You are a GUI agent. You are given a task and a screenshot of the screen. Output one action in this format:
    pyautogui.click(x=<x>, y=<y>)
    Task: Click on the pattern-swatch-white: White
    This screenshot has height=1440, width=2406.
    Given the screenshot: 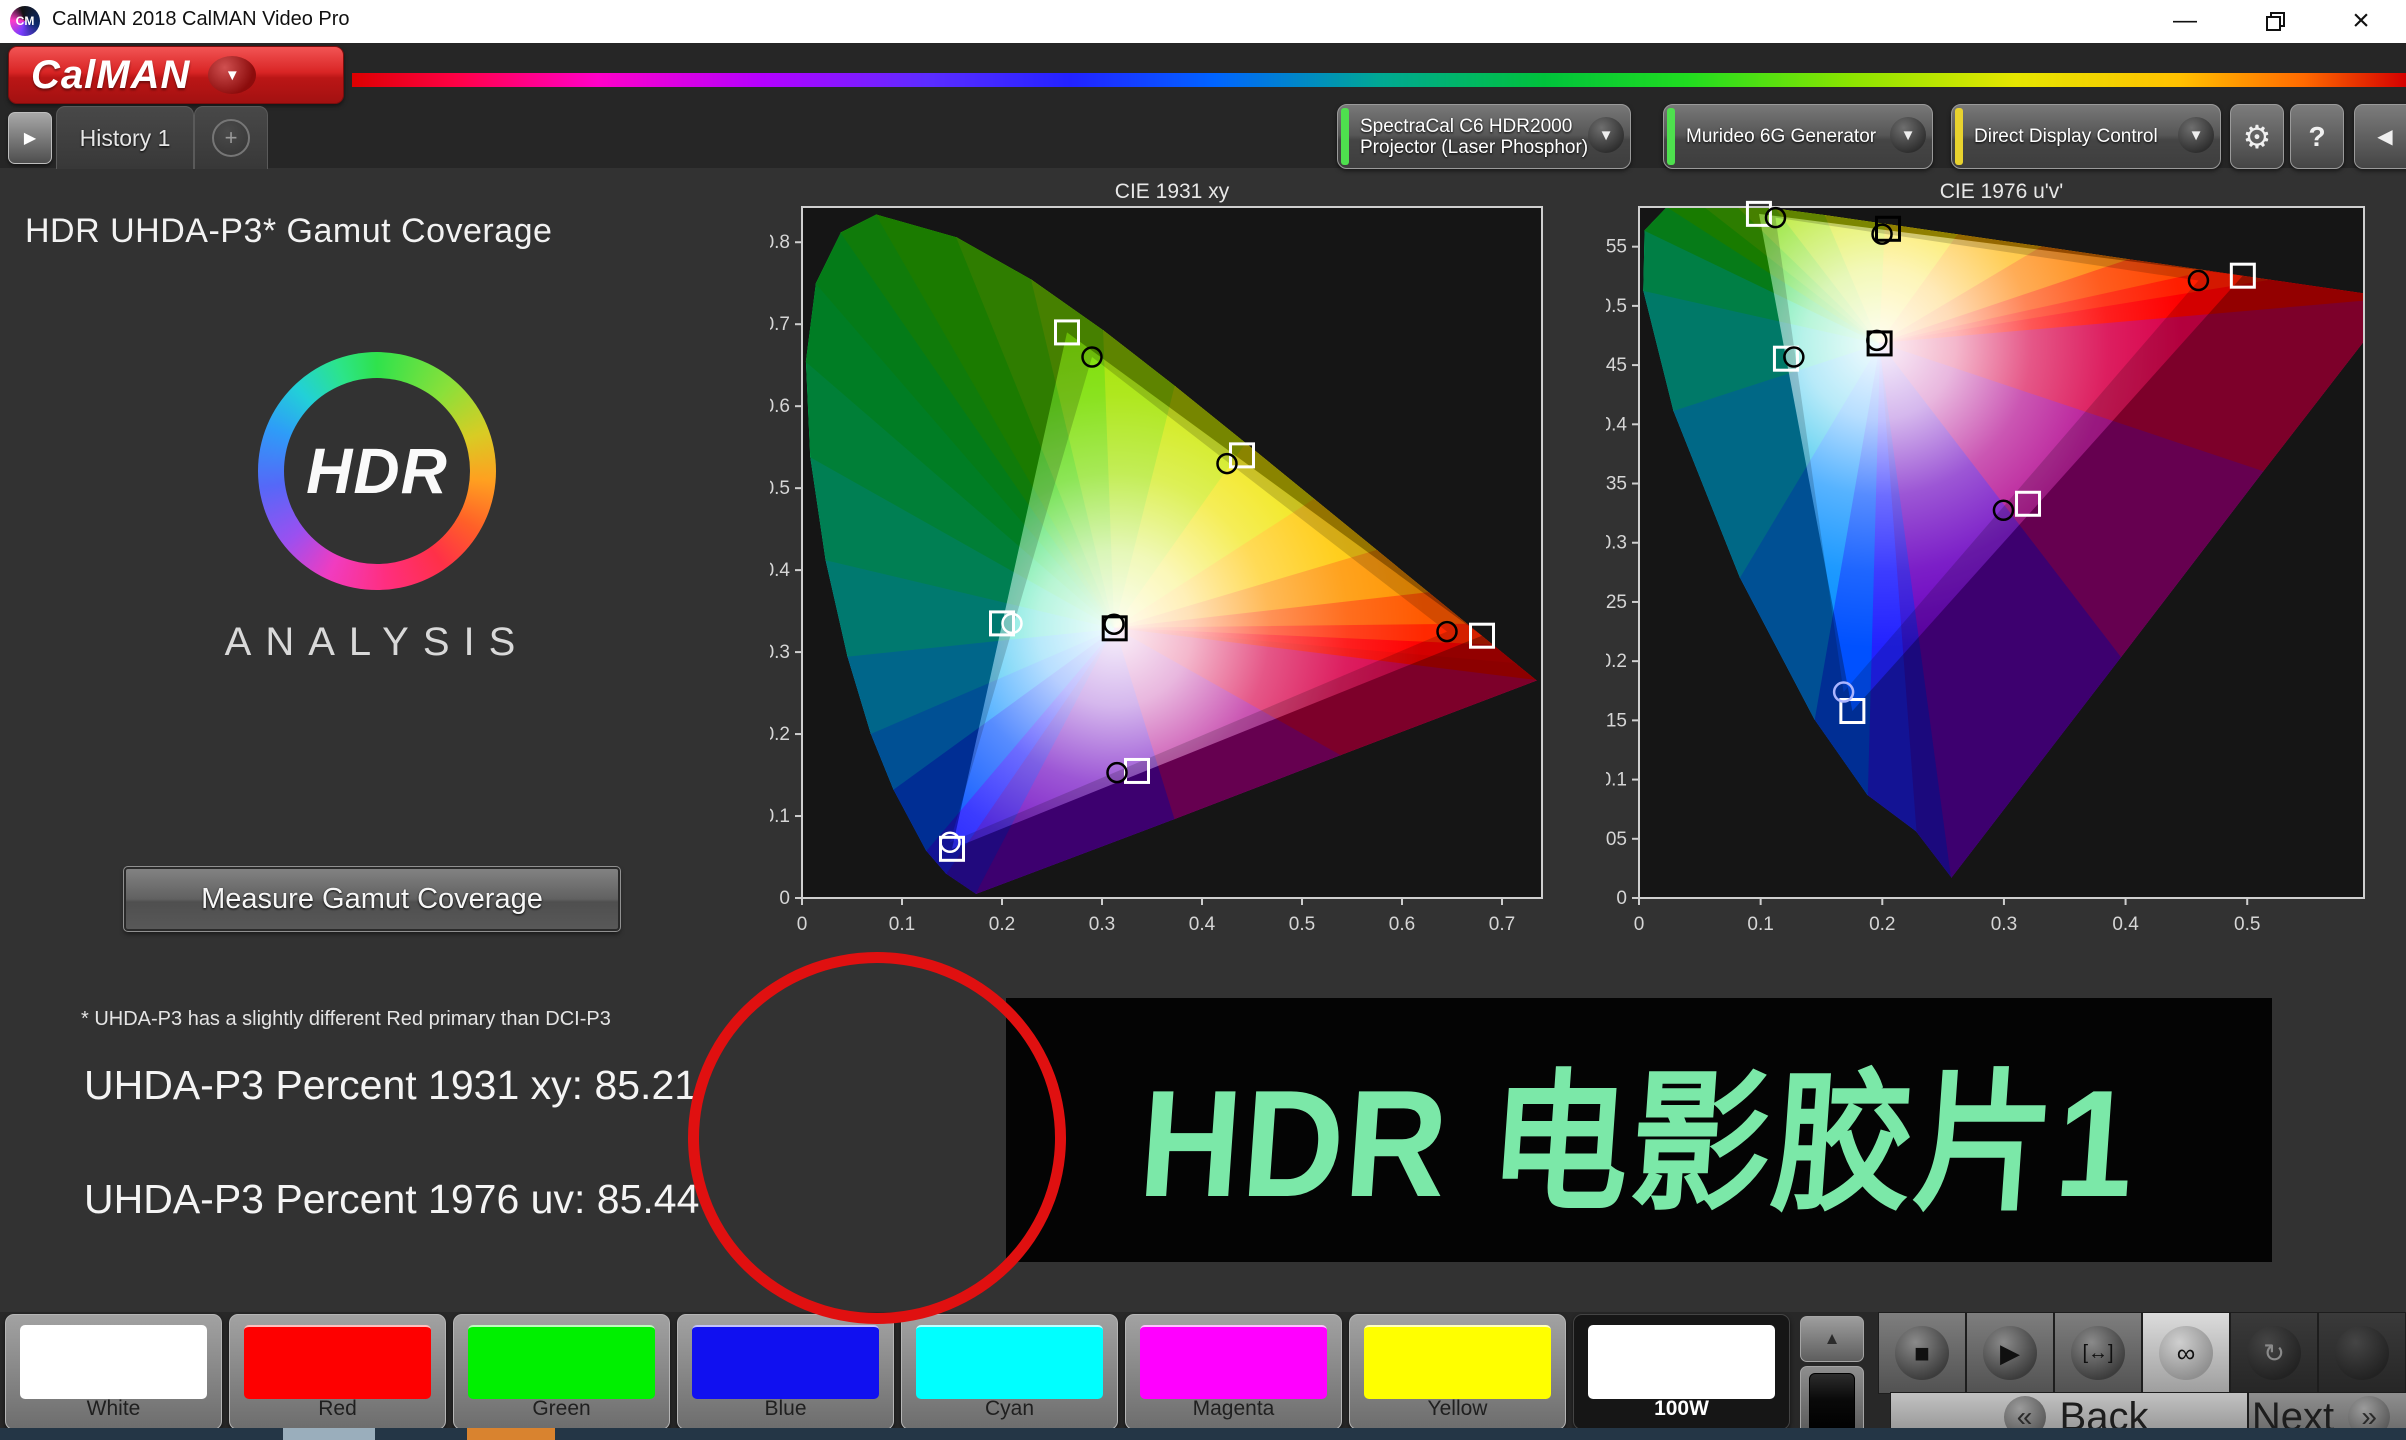 What is the action you would take?
    pyautogui.click(x=113, y=1372)
    